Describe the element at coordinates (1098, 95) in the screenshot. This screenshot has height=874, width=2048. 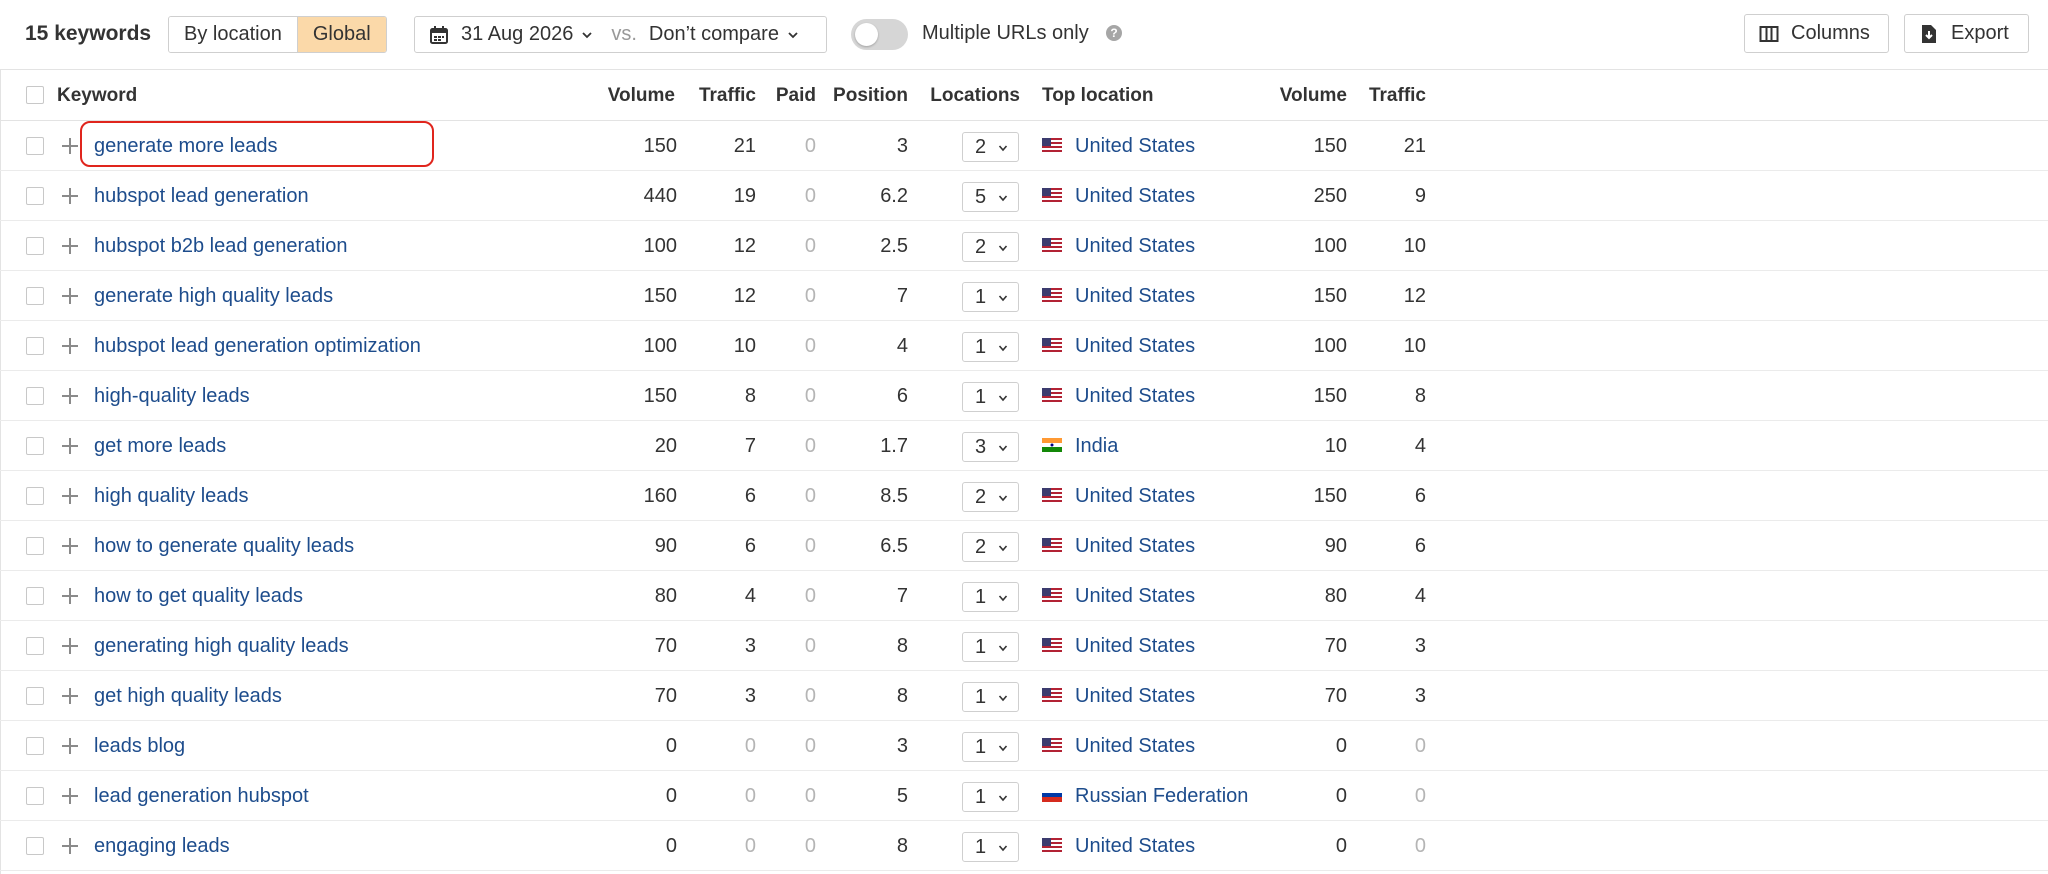
I see `header-top-location: Top location` at that location.